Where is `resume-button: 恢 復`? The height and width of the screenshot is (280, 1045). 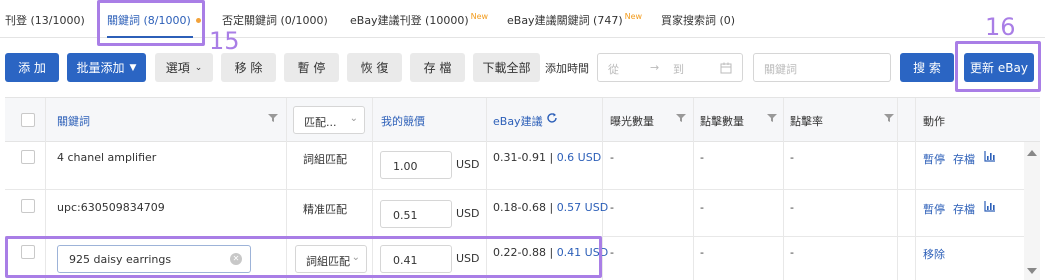 resume-button: 恢 復 is located at coordinates (374, 67).